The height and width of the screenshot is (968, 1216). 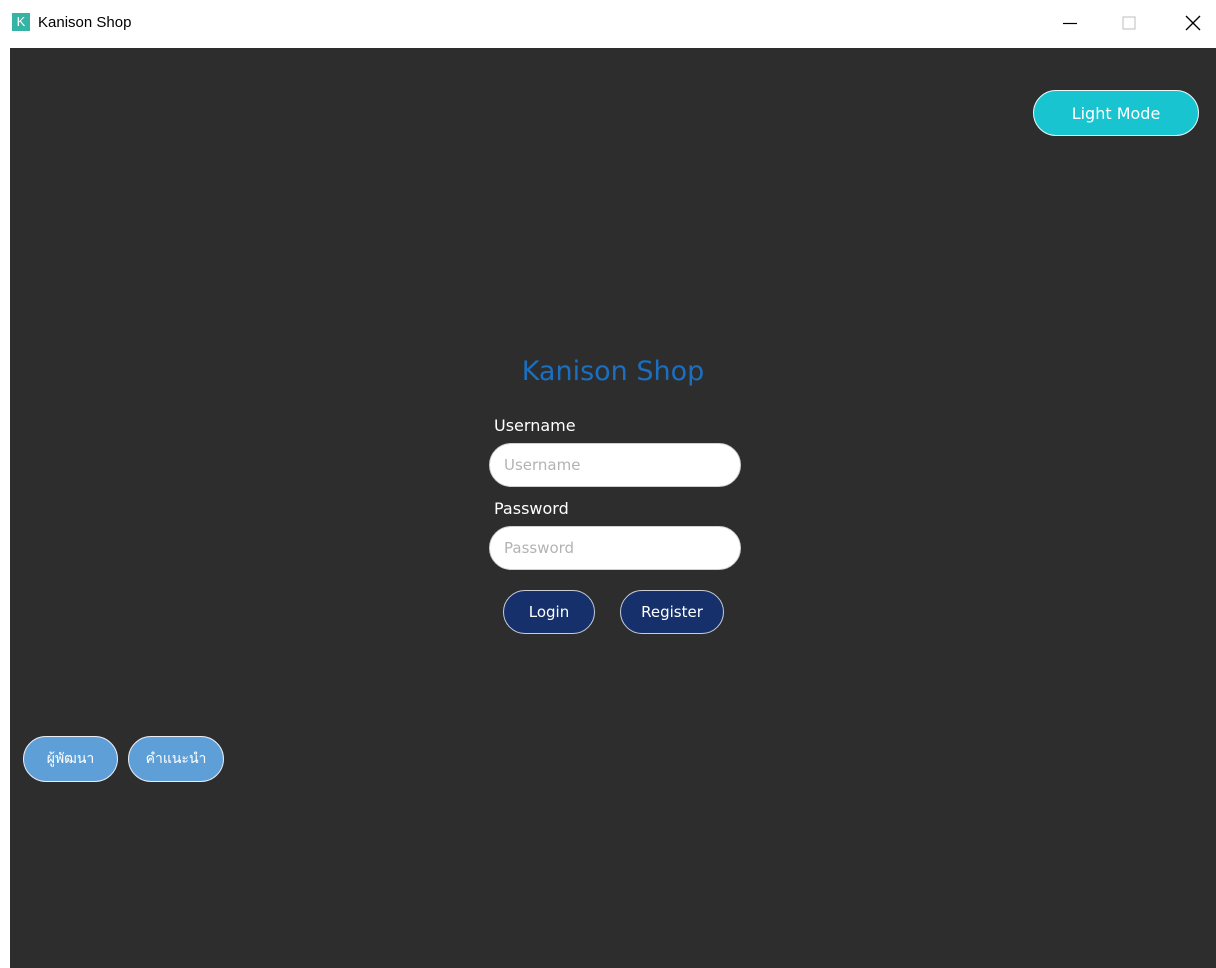 What do you see at coordinates (535, 425) in the screenshot?
I see `username-label: Username` at bounding box center [535, 425].